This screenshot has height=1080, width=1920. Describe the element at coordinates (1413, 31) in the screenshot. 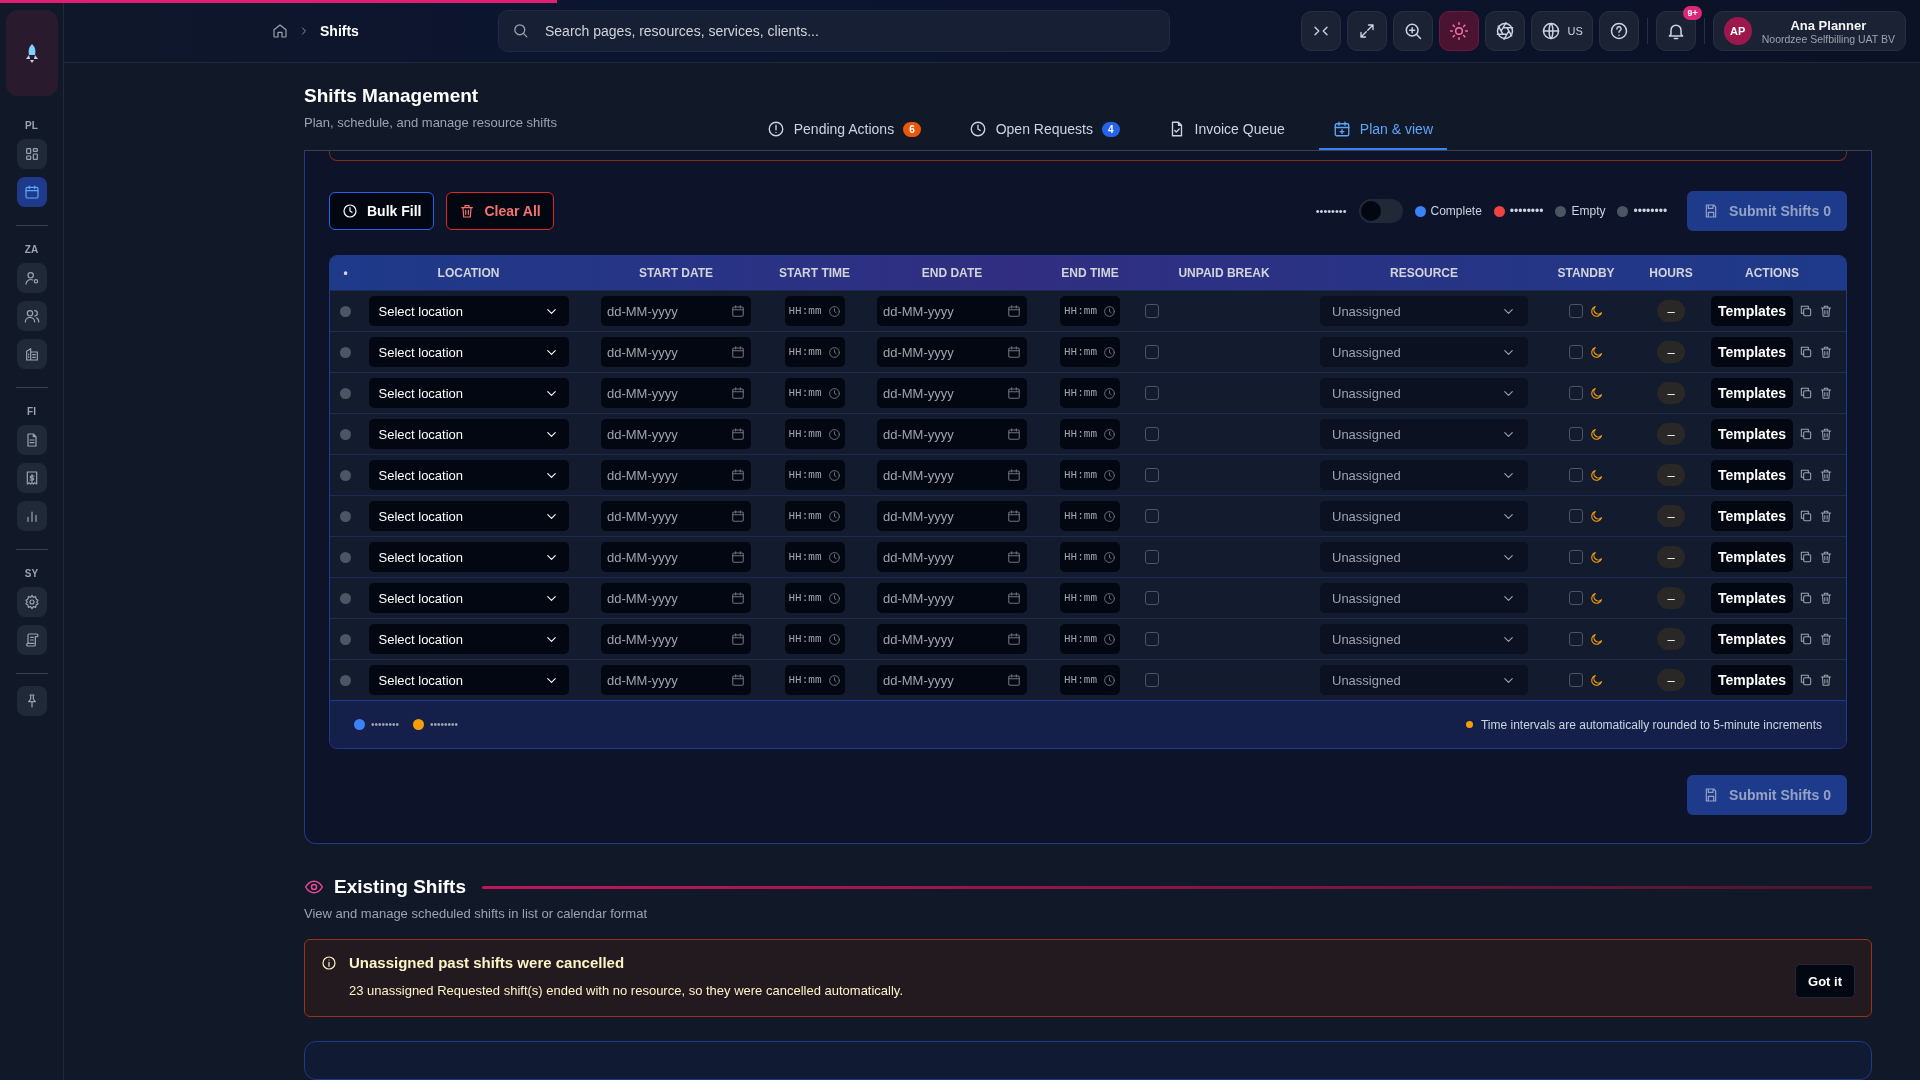

I see `zoom-button` at that location.